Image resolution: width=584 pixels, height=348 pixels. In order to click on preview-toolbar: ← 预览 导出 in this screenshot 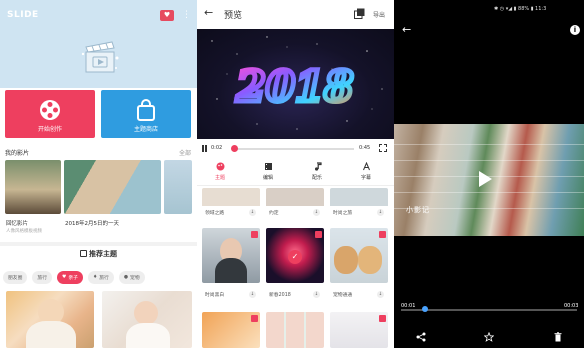, I will do `click(295, 13)`.